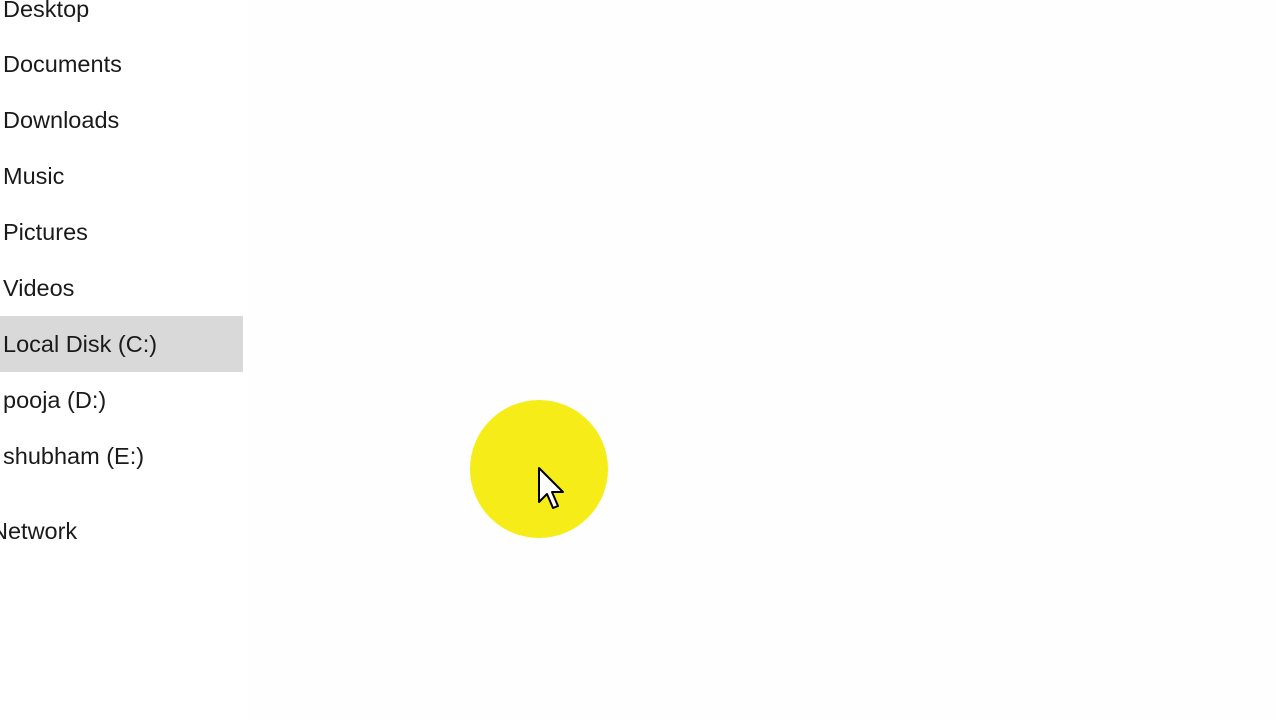 The height and width of the screenshot is (720, 1276). I want to click on nav-item-desktop: Desktop, so click(121, 18).